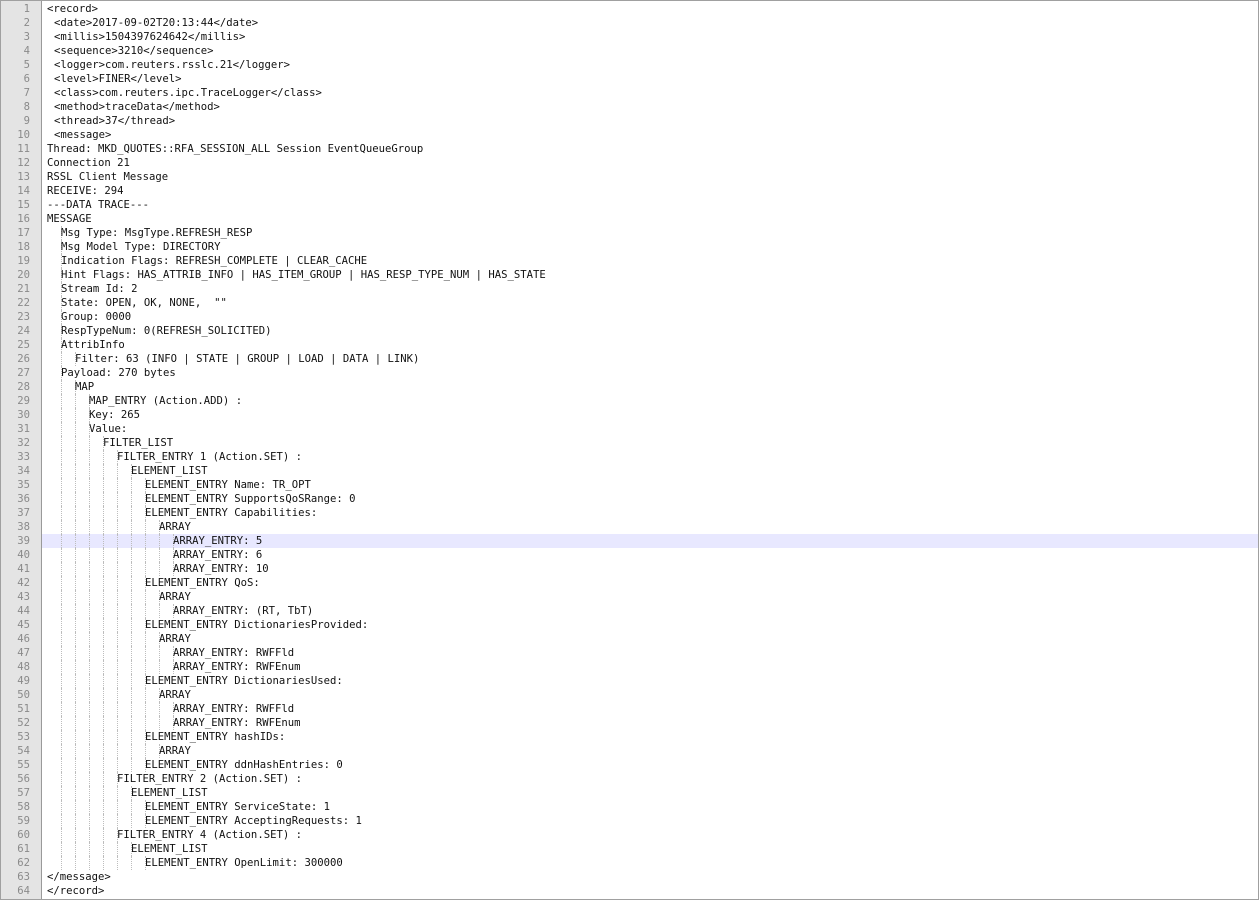 The height and width of the screenshot is (900, 1259). I want to click on editor-line: 28 MAP, so click(629, 387).